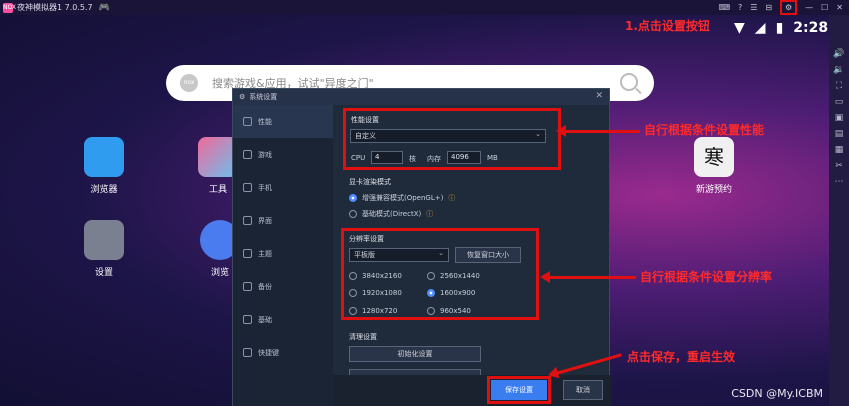 This screenshot has height=406, width=849. I want to click on signal-icon: ◢, so click(760, 28).